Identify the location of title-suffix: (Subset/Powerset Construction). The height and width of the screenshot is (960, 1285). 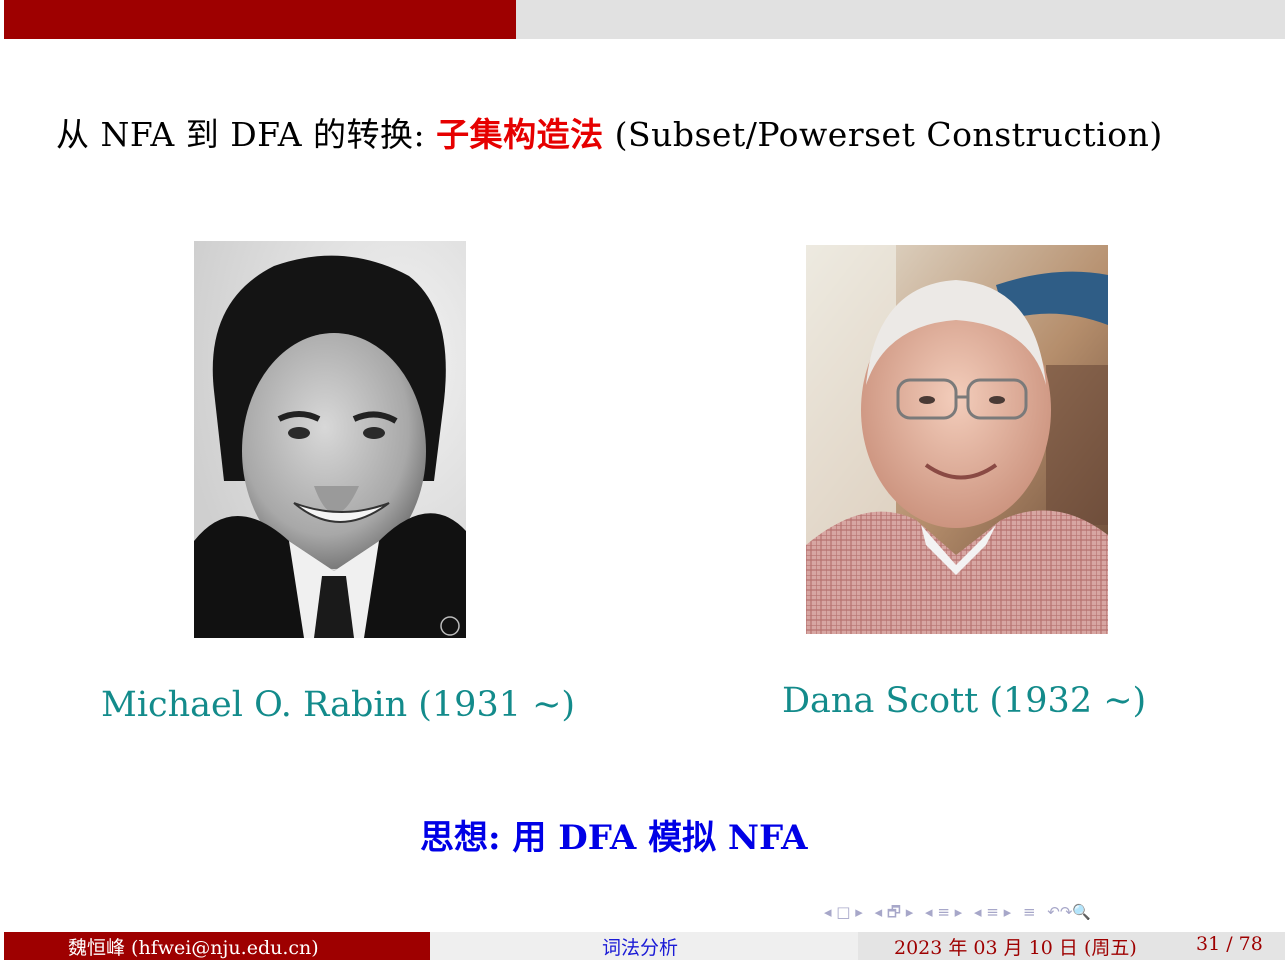
(883, 134).